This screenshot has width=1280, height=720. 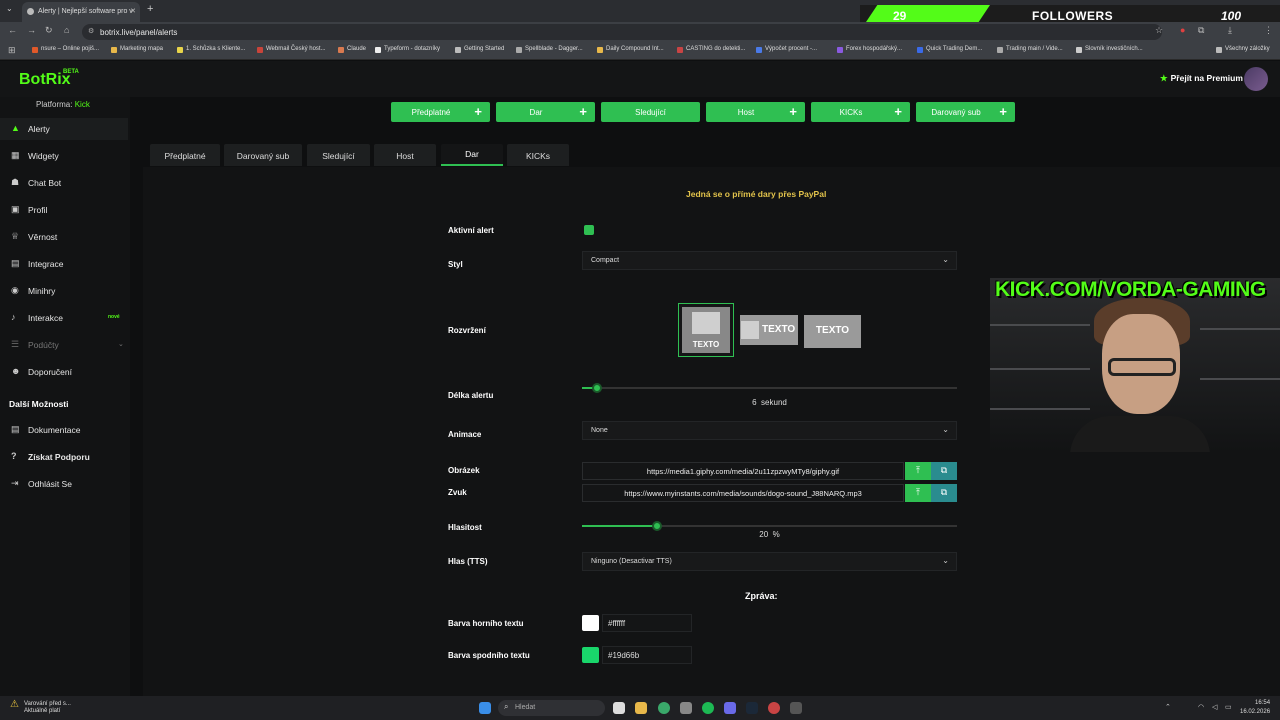 What do you see at coordinates (944, 471) in the screenshot?
I see `image-library-button: ⧉` at bounding box center [944, 471].